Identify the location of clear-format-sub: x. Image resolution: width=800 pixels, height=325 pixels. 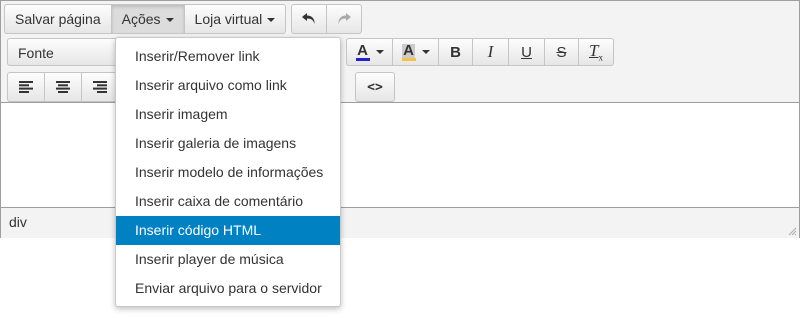
(600, 57).